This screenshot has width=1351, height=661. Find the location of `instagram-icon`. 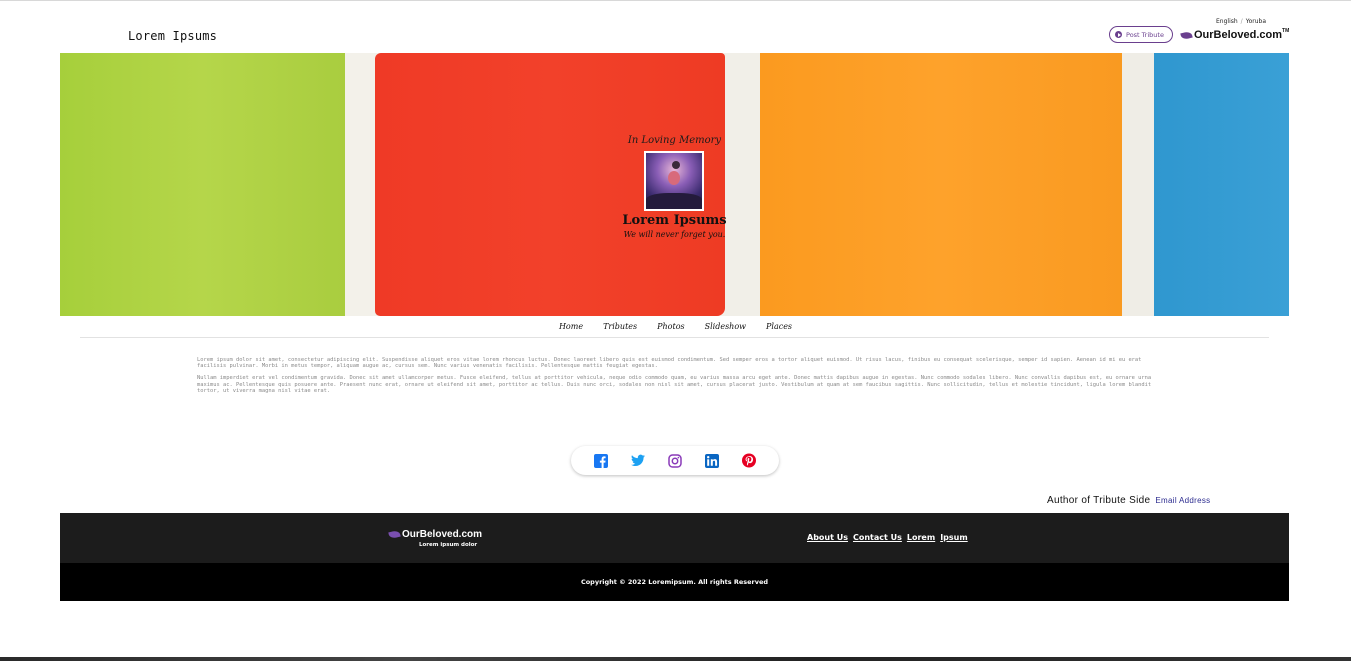

instagram-icon is located at coordinates (675, 460).